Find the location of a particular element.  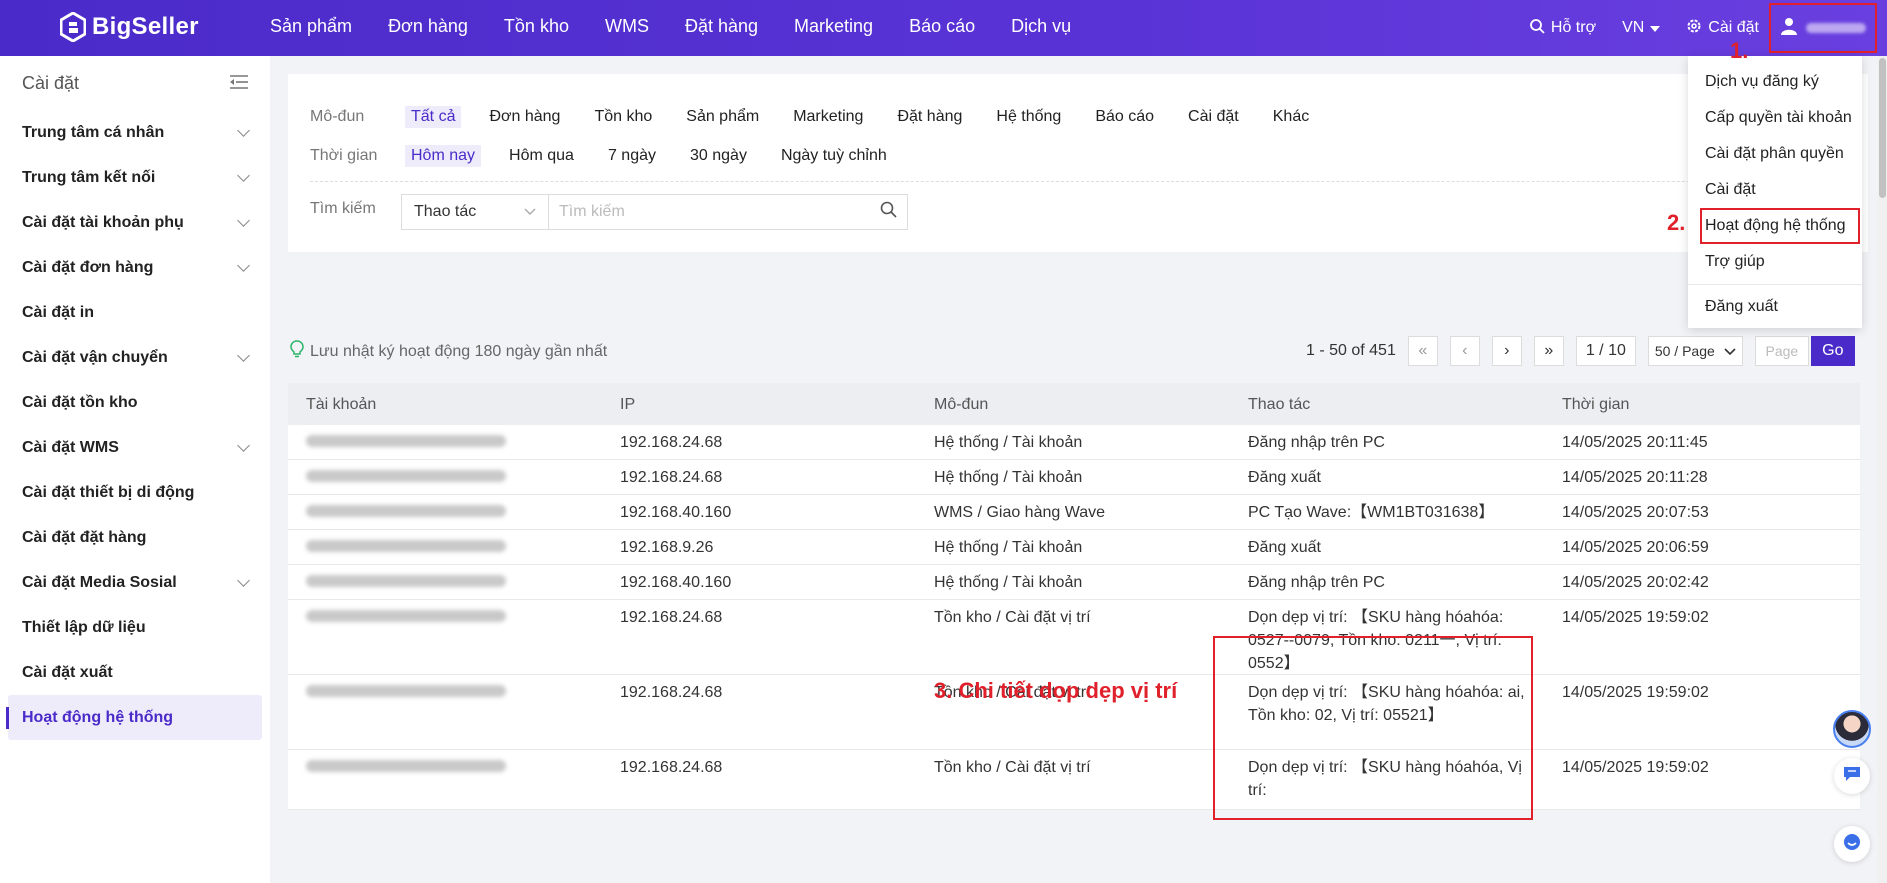

sidebar-item-label: Cài đặt WMS is located at coordinates (70, 447).